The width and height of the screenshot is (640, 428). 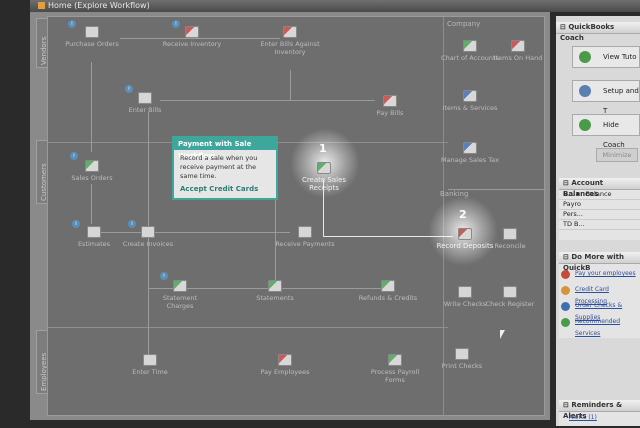 I want to click on check-register-node: Check Register, so click(x=510, y=297).